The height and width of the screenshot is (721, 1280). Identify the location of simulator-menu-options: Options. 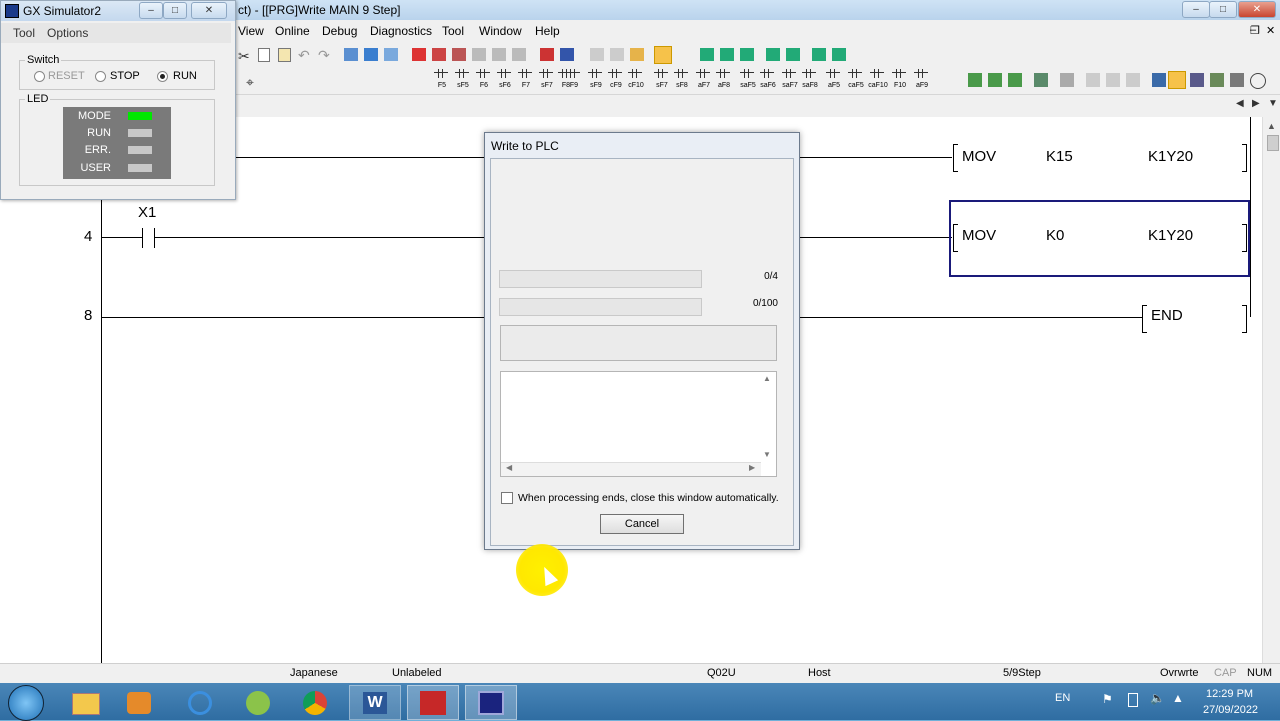
(67, 33).